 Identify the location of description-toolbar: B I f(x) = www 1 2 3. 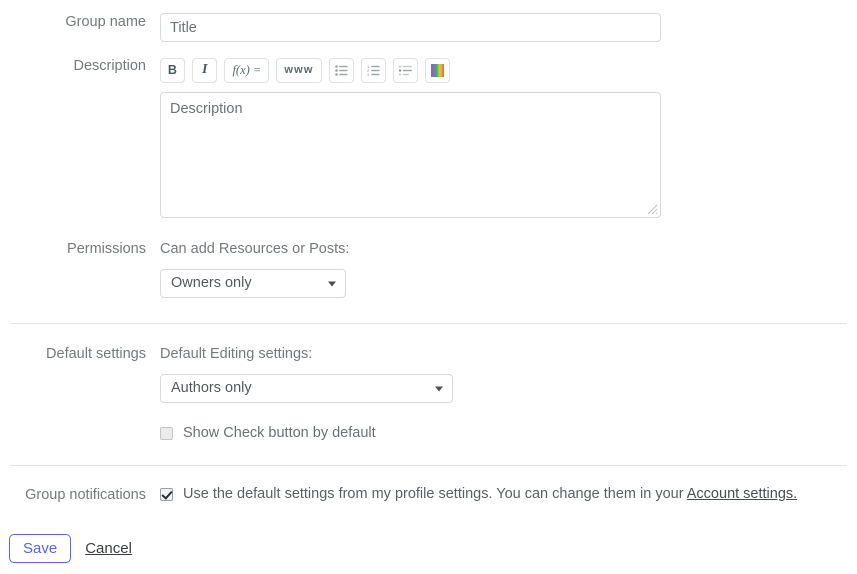
(508, 70).